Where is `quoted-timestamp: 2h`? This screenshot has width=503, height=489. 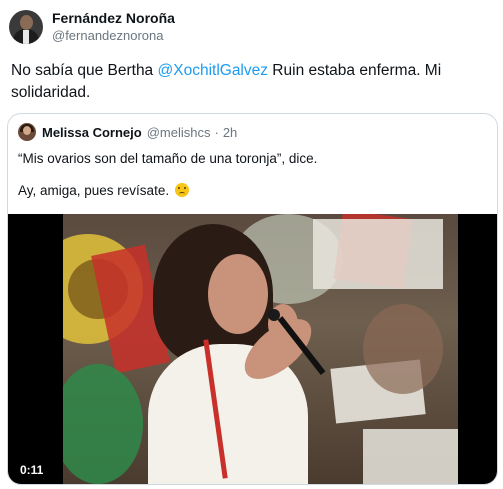
quoted-timestamp: 2h is located at coordinates (230, 132).